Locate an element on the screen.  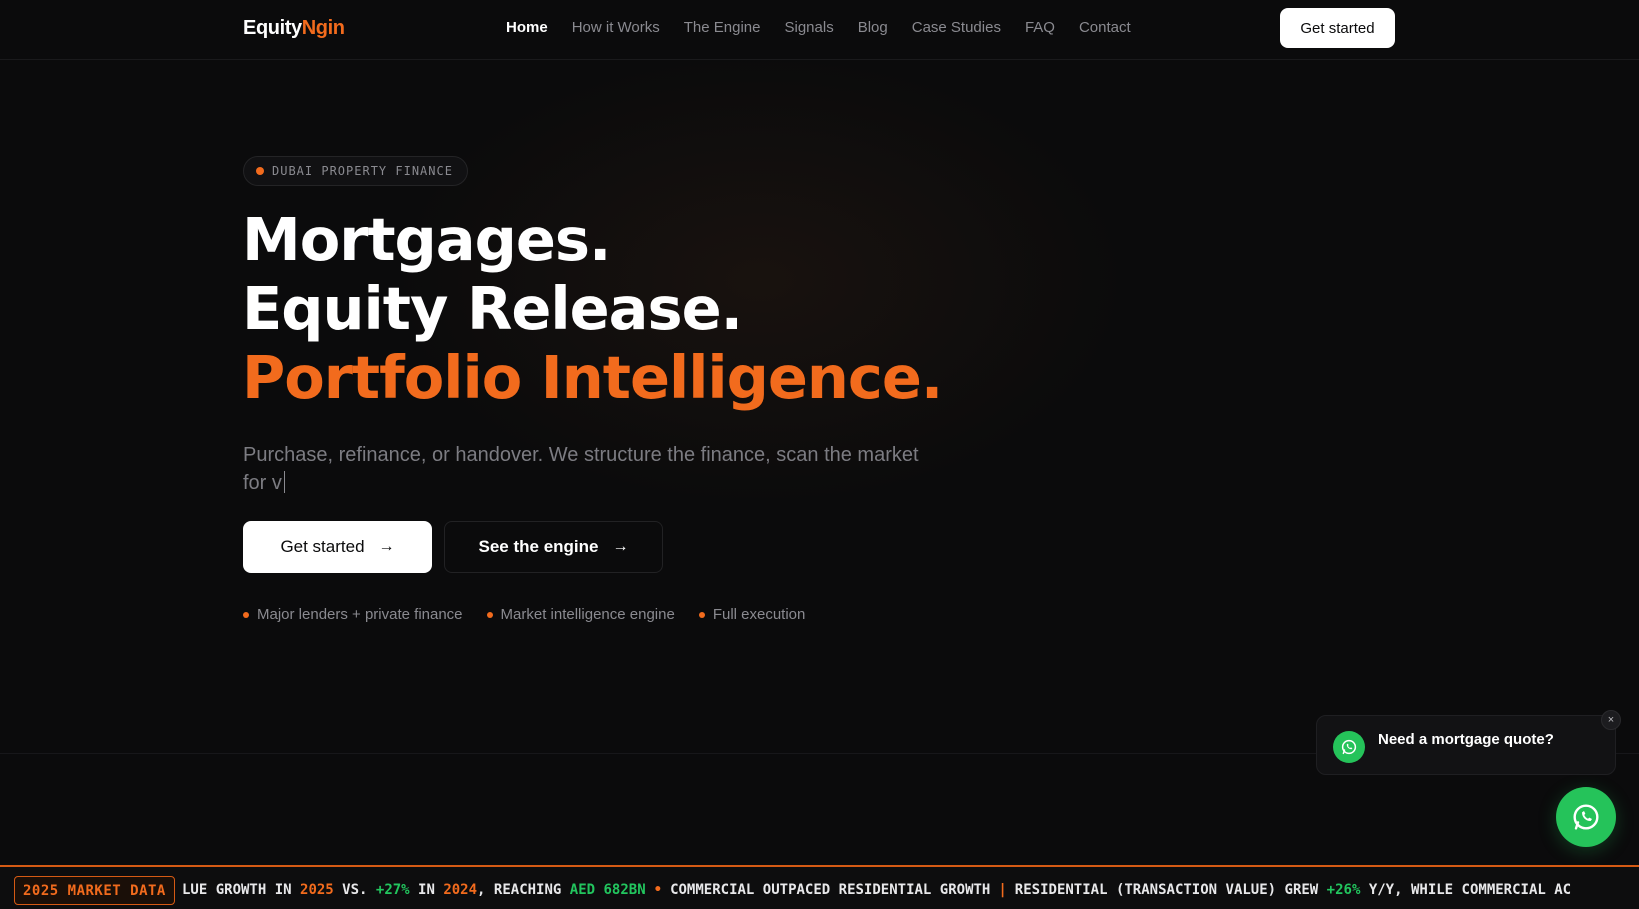
ticker-text: LUE GROWTH IN is located at coordinates (241, 890).